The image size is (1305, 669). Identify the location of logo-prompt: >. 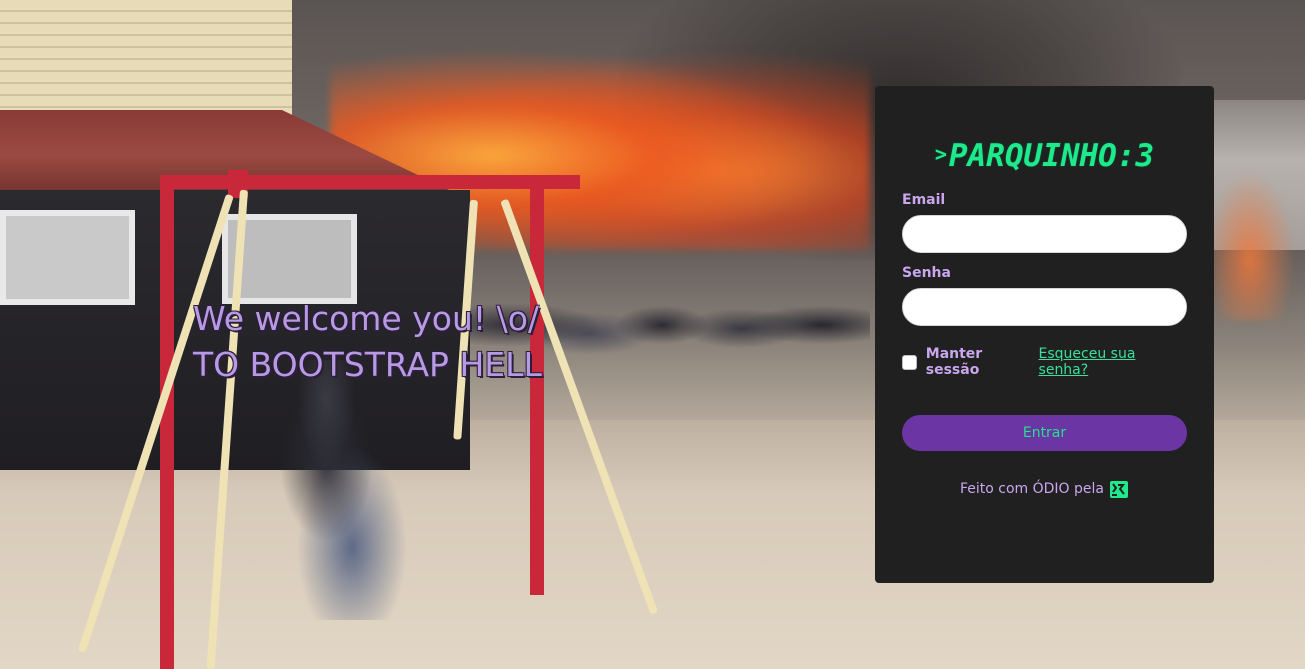
(940, 154).